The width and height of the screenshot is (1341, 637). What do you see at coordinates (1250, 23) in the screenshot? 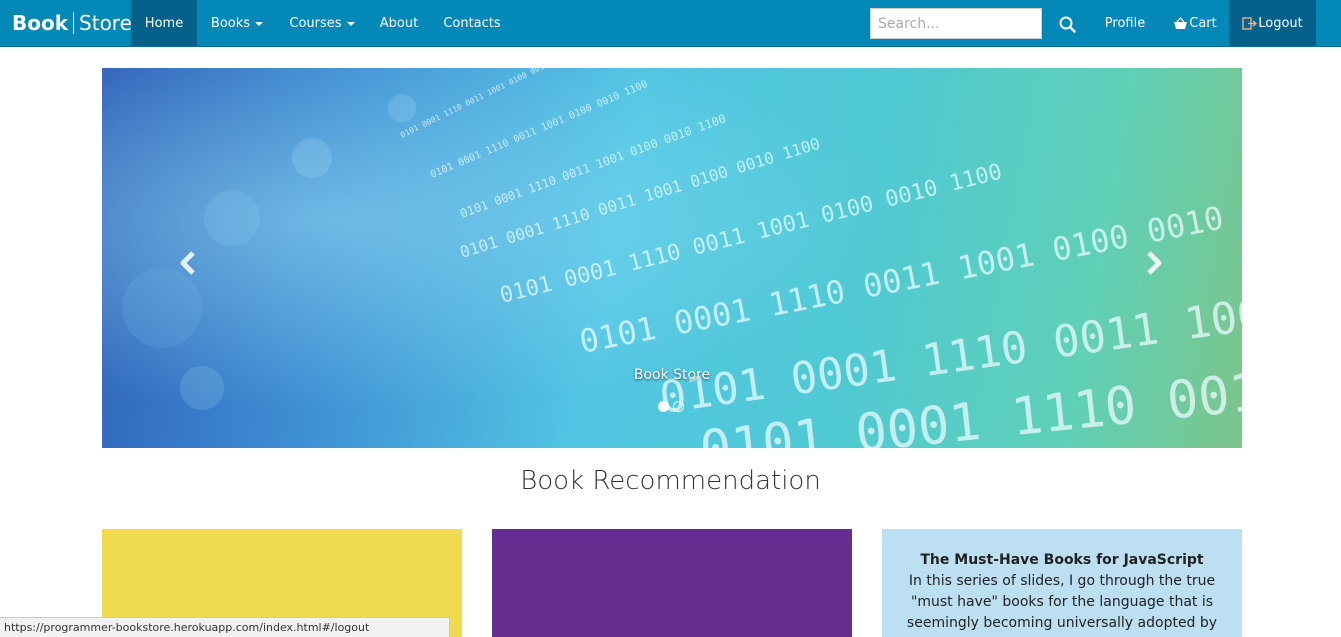
I see `logout-icon` at bounding box center [1250, 23].